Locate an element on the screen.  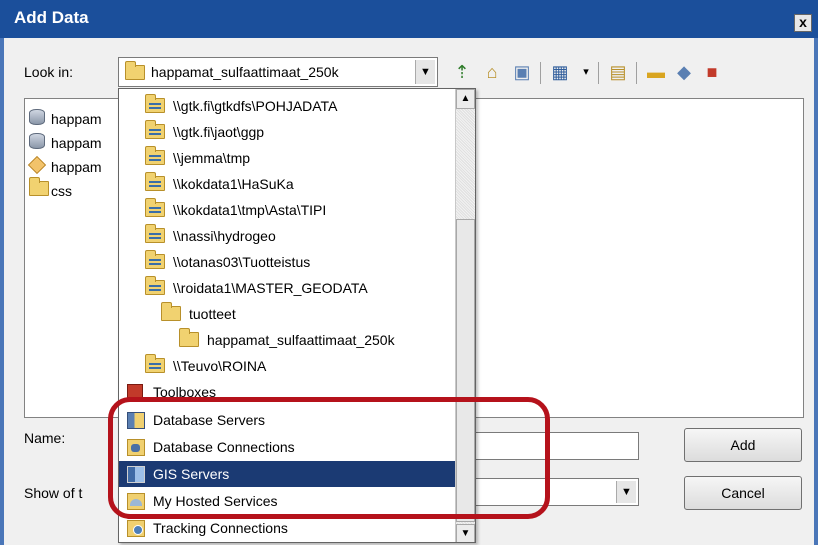
dropdown-item-label: Database Connections is located at coordinates (224, 447).